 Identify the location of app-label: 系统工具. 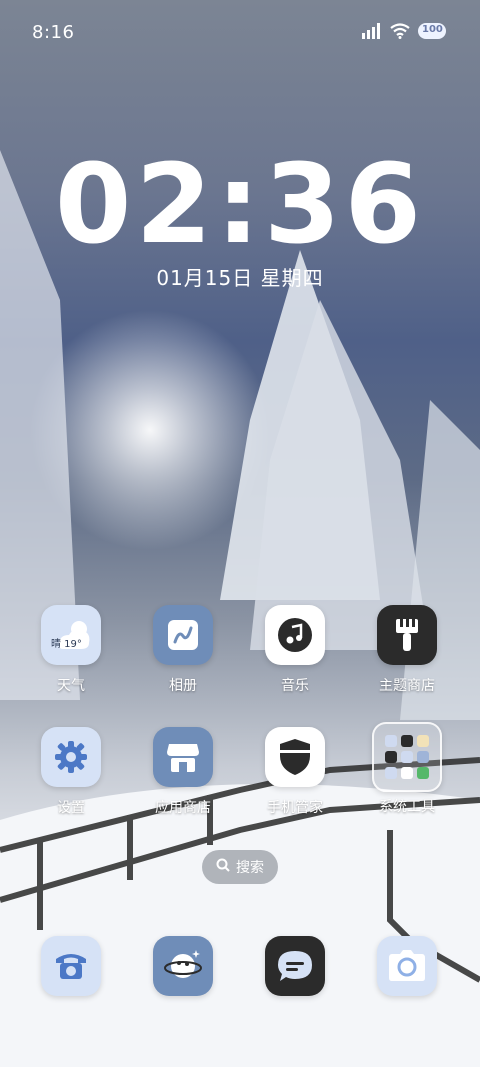
(407, 807).